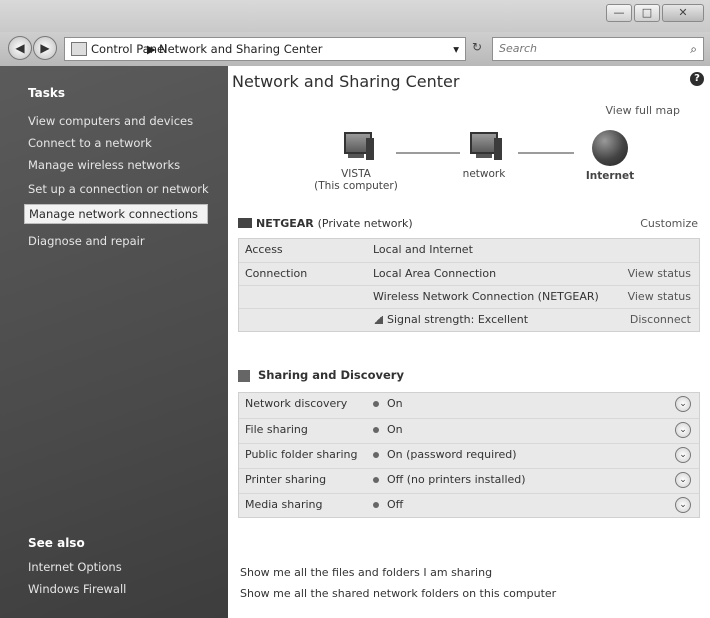 The width and height of the screenshot is (710, 618). Describe the element at coordinates (486, 296) in the screenshot. I see `wireless-connection-value: Wireless Network Connection (NETGEAR)` at that location.